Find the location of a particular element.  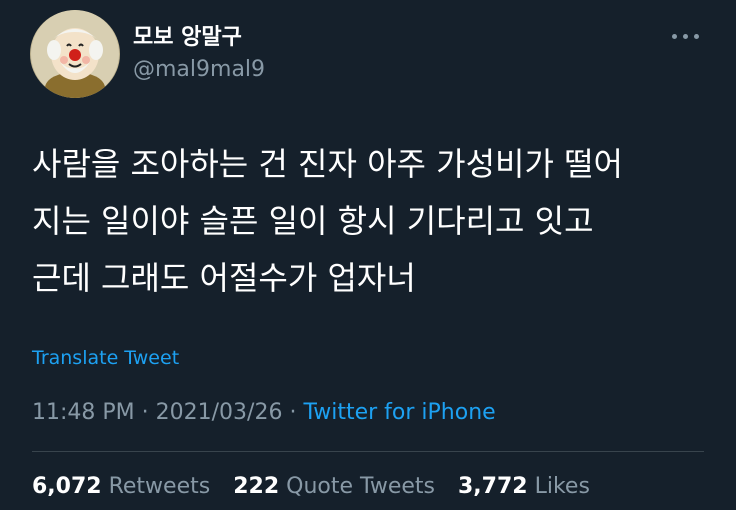

tweet-text-line: 사람을 조아하는 건 진자 아주 가성비가 떨어 is located at coordinates (327, 164).